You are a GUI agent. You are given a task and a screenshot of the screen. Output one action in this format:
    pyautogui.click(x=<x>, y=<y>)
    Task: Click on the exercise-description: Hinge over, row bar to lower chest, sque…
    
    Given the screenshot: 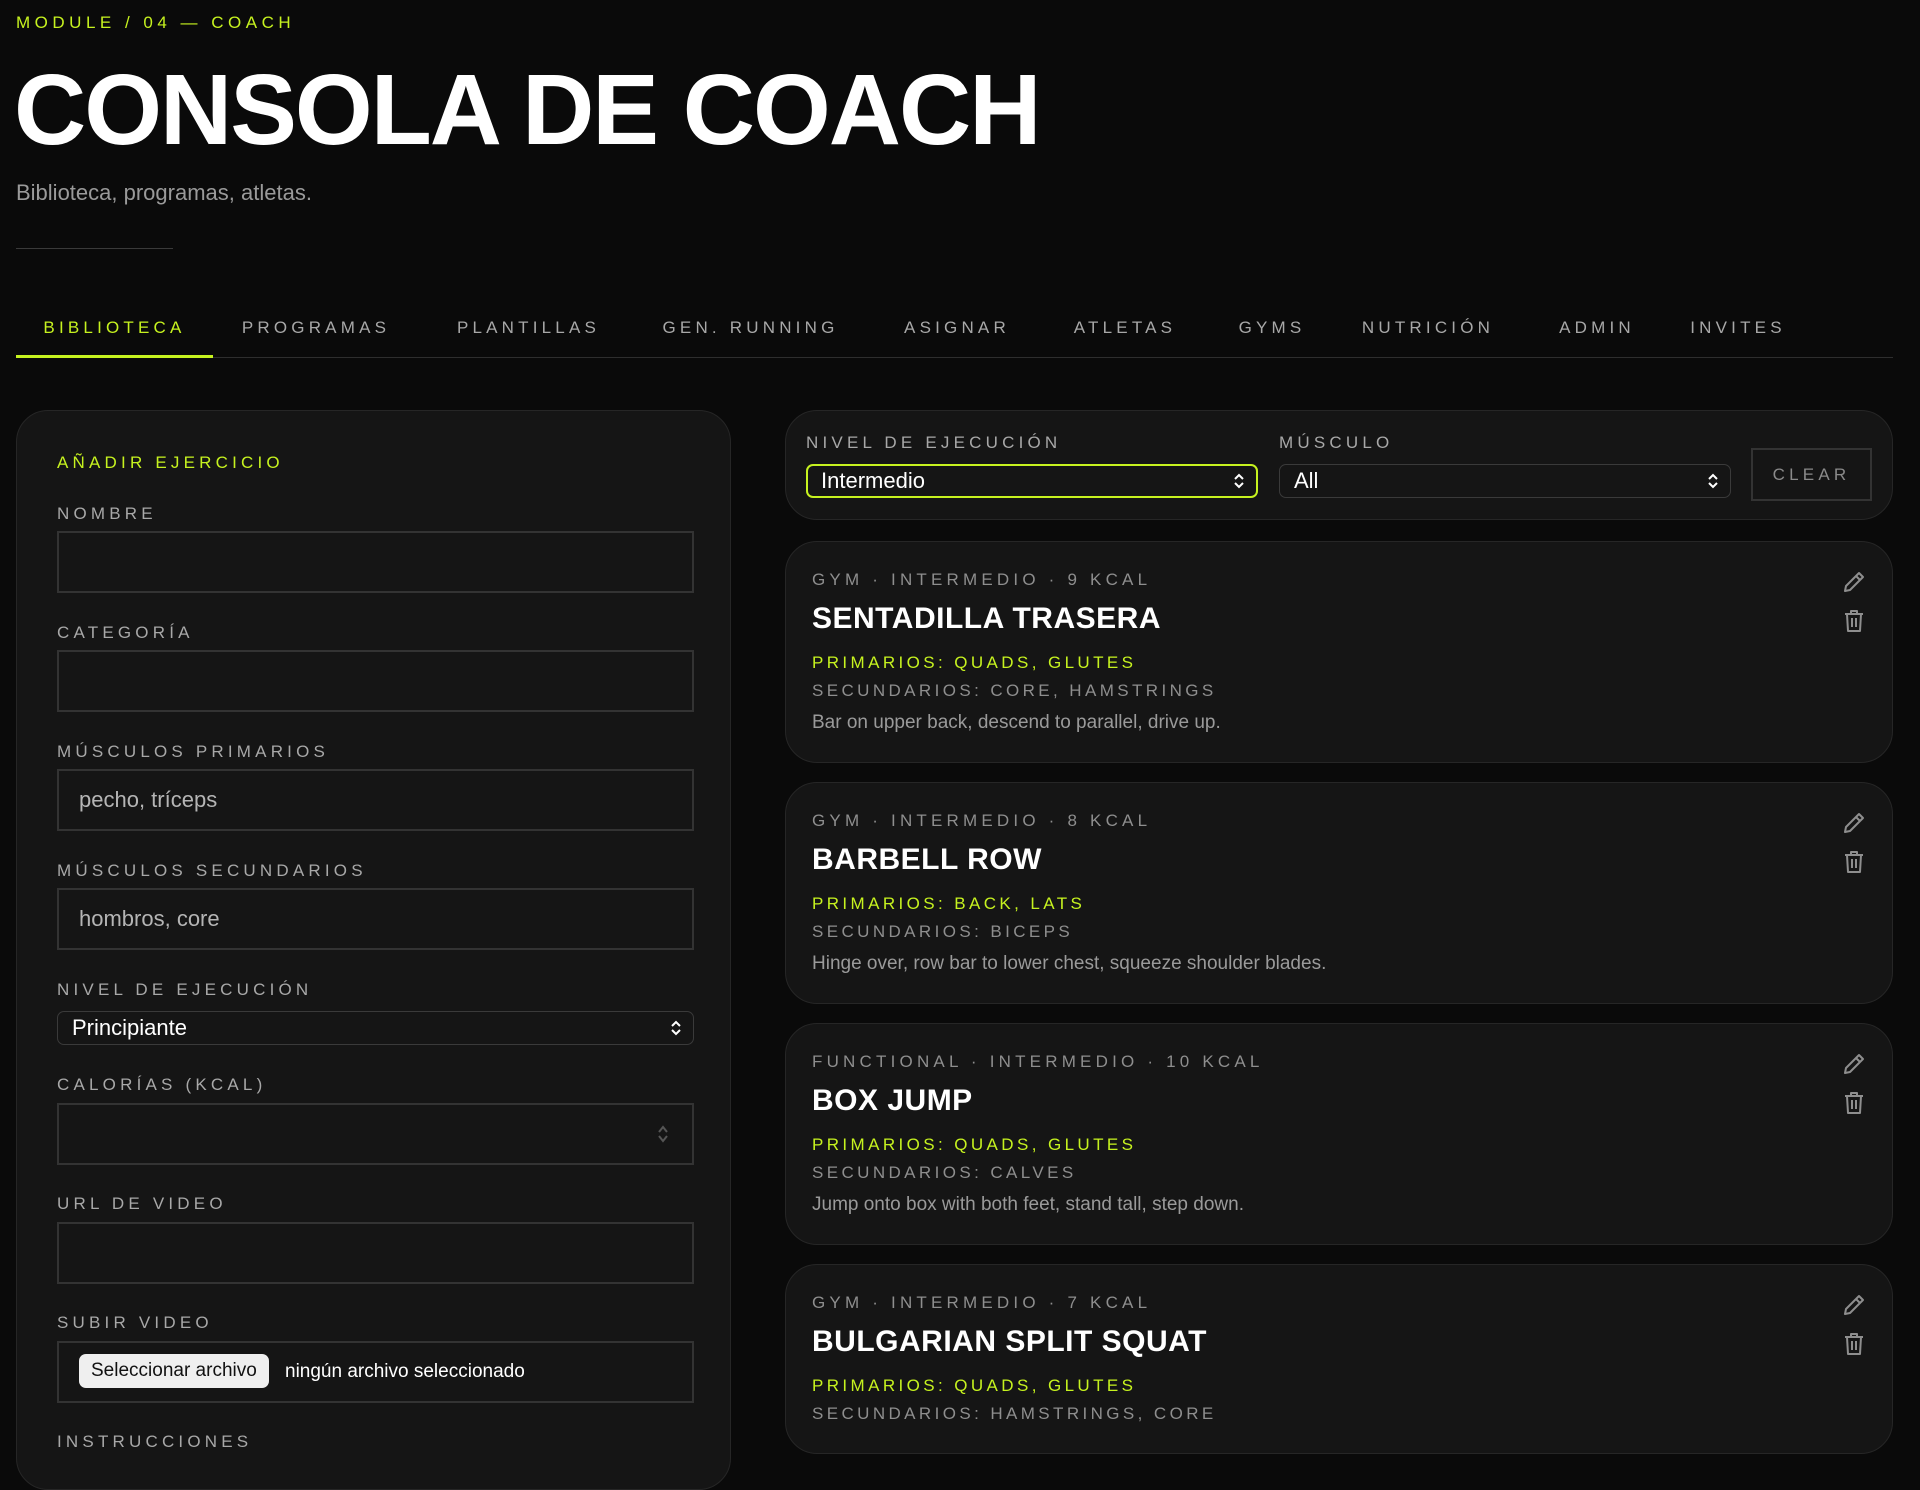 What is the action you would take?
    pyautogui.click(x=1069, y=963)
    